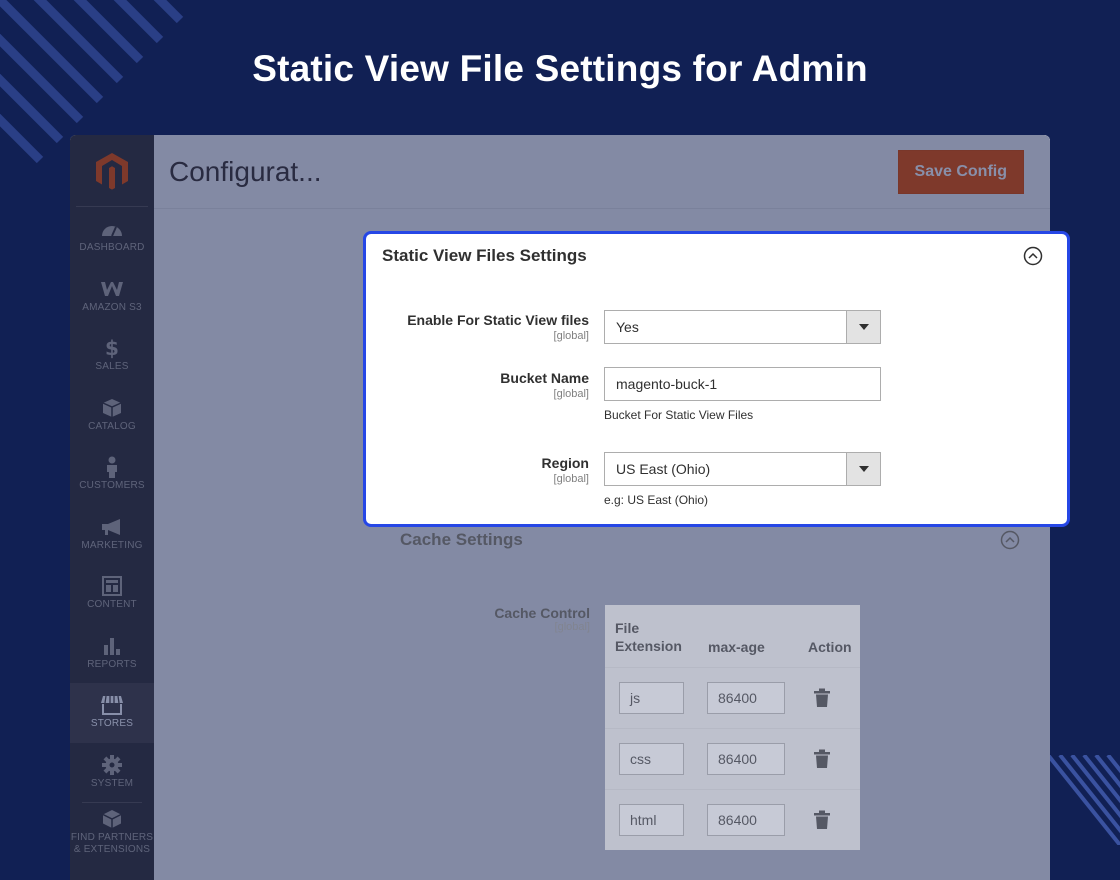  Describe the element at coordinates (656, 500) in the screenshot. I see `field-note: e.g: US East (Ohio)` at that location.